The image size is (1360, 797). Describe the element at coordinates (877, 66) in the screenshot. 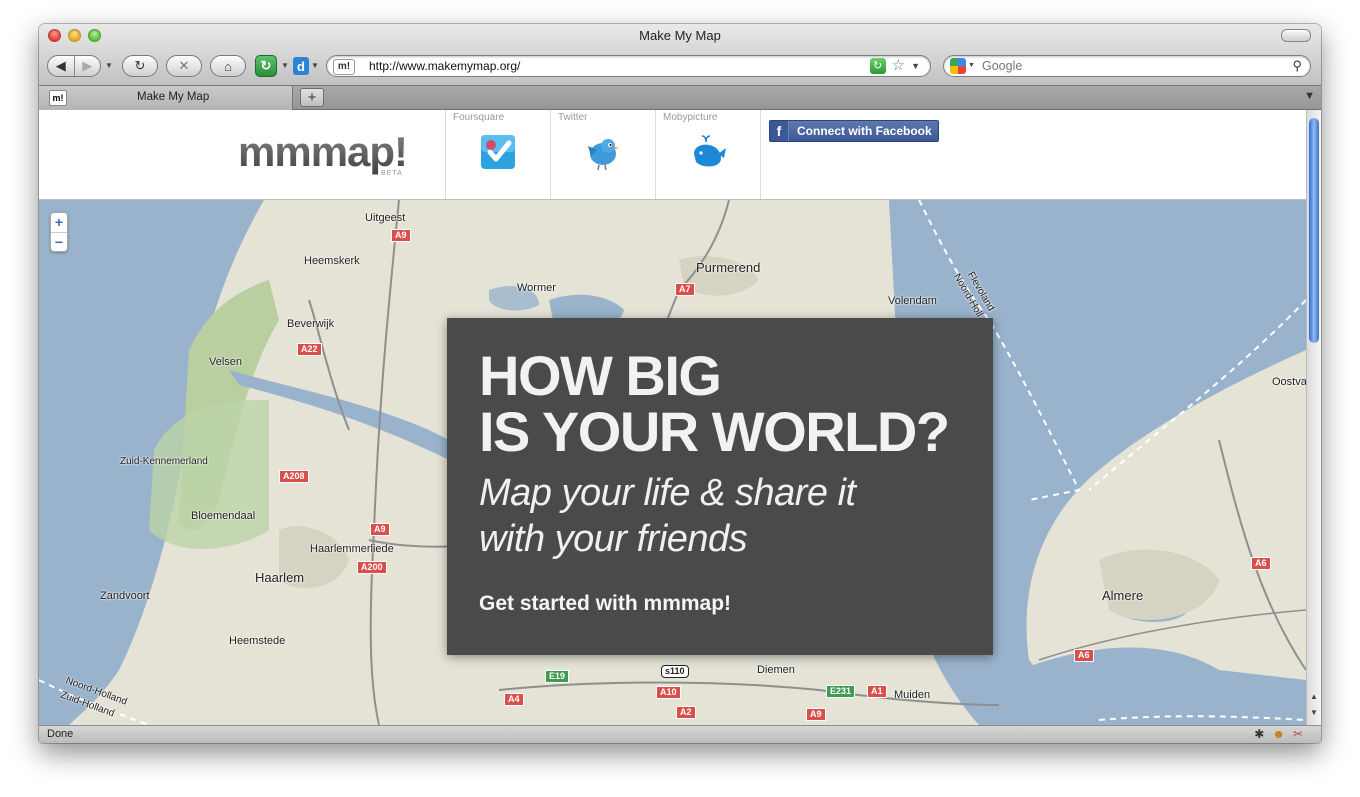

I see `feed-icon: ↻` at that location.